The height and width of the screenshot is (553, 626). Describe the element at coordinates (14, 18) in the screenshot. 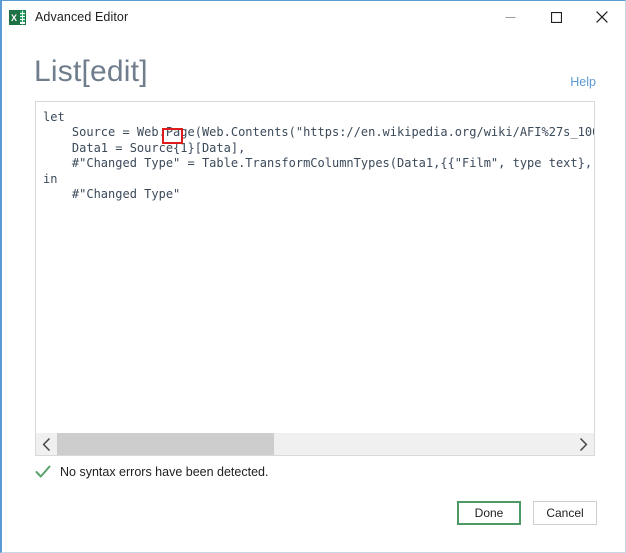

I see `svg-text: X` at that location.